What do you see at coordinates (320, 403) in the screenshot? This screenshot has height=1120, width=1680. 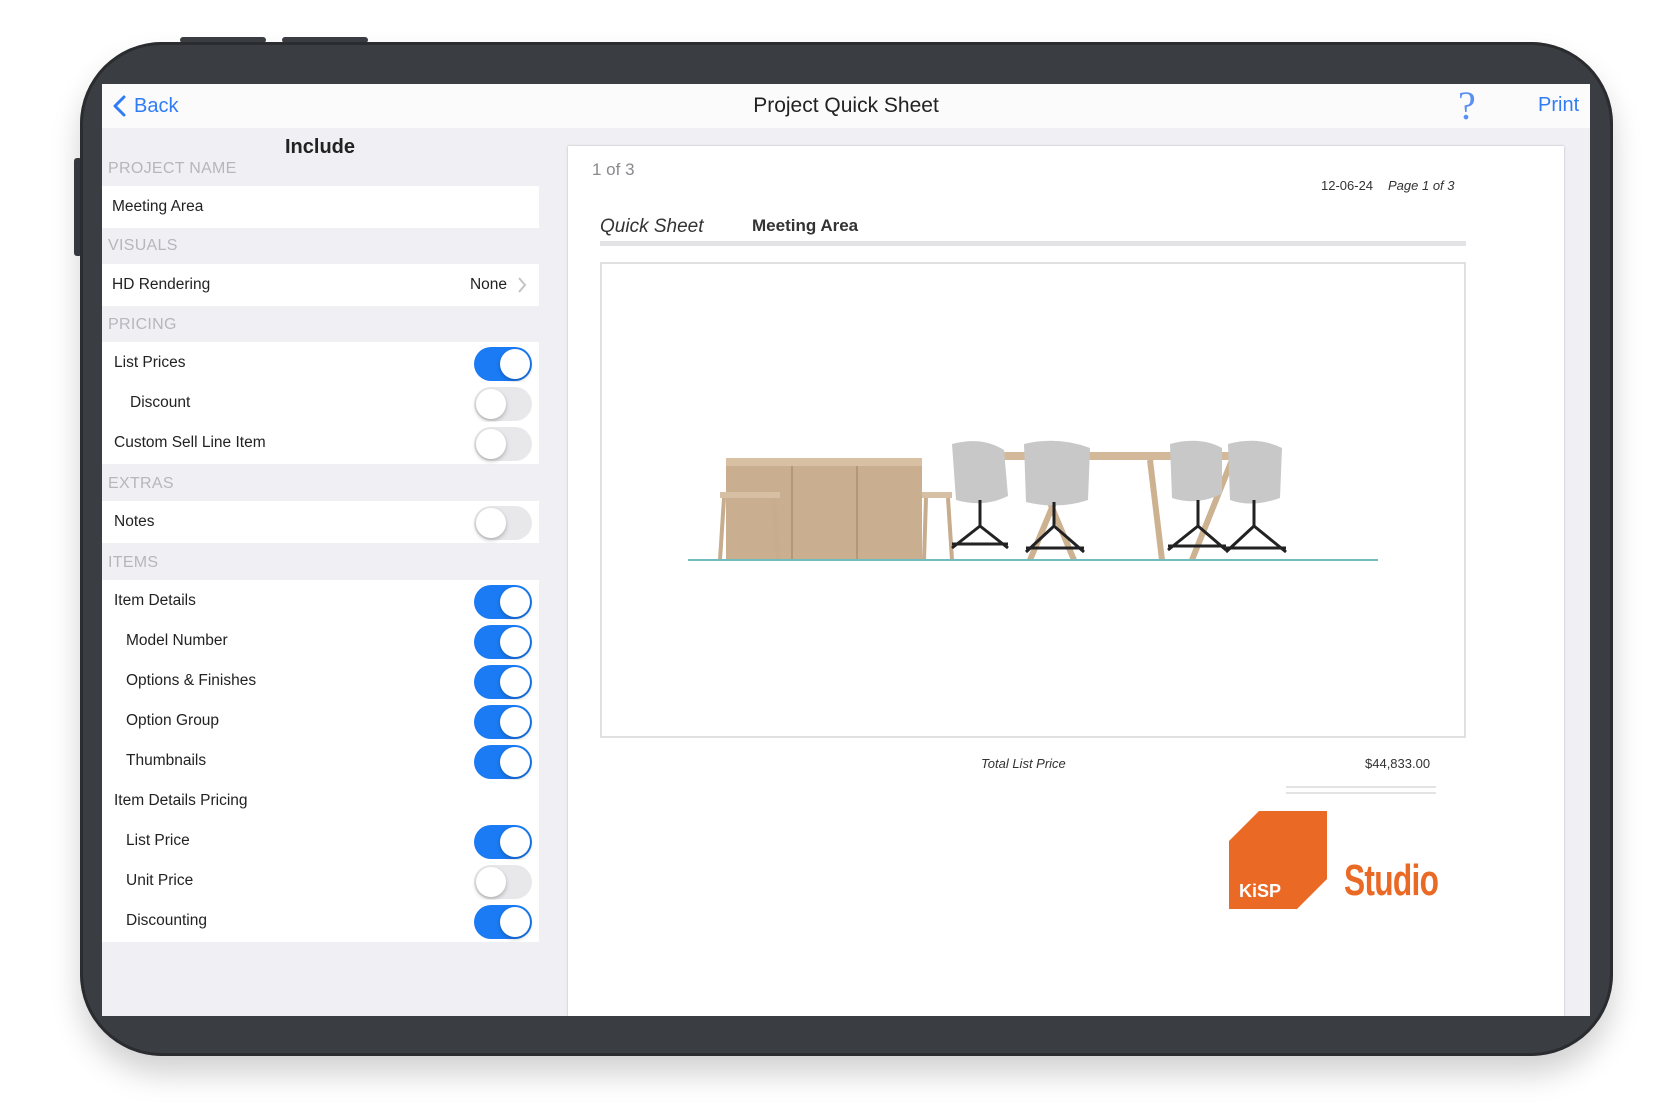 I see `discount-row: Discount` at bounding box center [320, 403].